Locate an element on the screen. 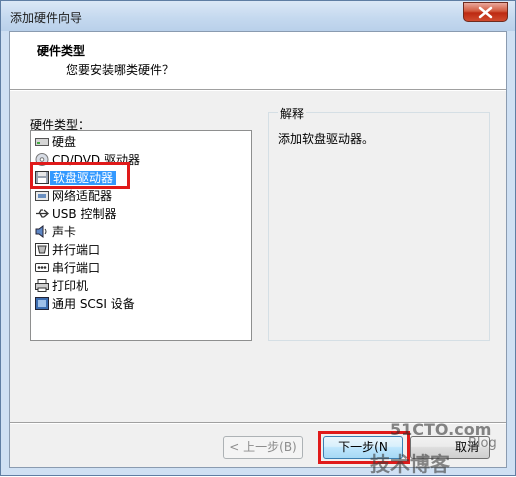 The height and width of the screenshot is (477, 516). list-item-network: 网络适配器 is located at coordinates (73, 196).